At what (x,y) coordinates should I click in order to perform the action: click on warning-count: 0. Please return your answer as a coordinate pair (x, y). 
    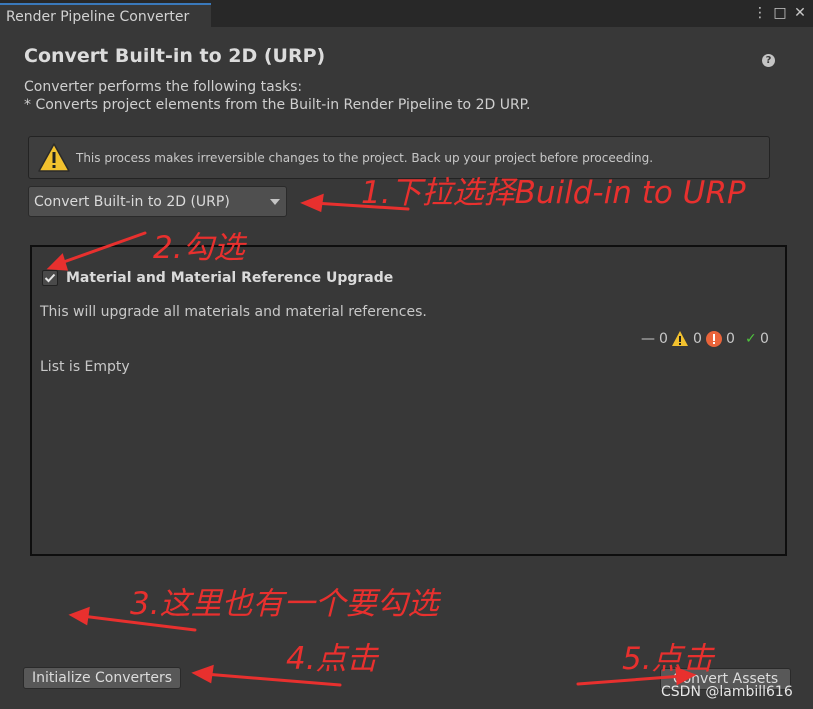
    Looking at the image, I should click on (697, 339).